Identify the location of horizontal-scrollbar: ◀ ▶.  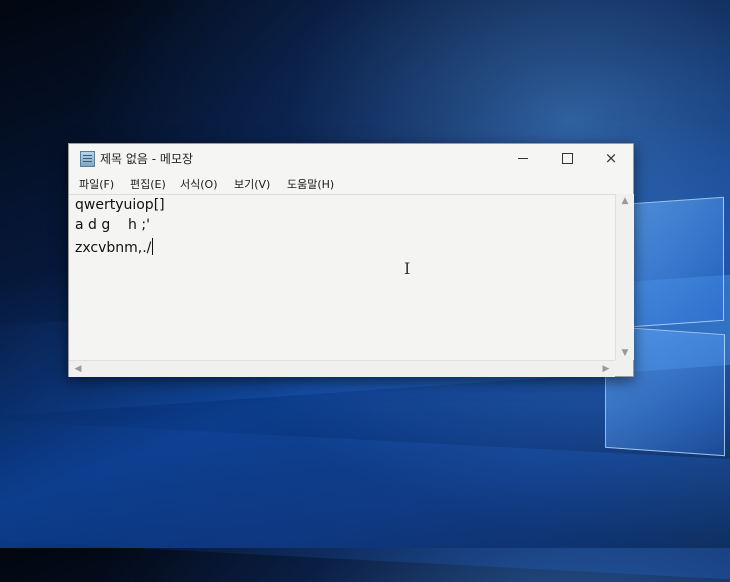
(342, 368).